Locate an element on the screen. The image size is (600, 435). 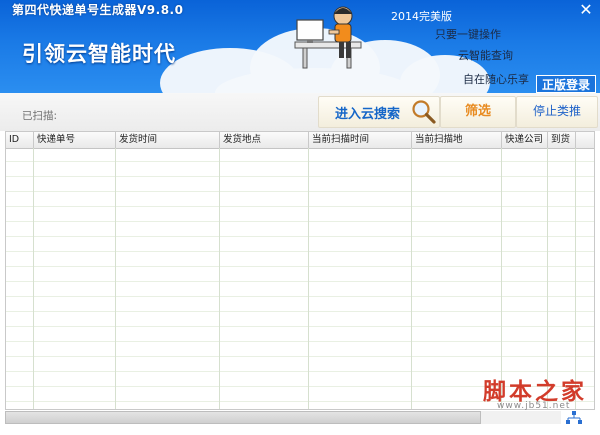
col-header-scan-location: 当前扫描地 is located at coordinates (457, 140).